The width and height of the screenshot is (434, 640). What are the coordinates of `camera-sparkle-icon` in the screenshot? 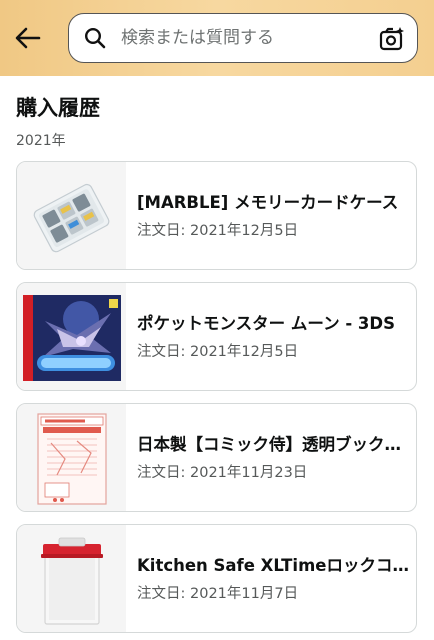 It's located at (392, 39).